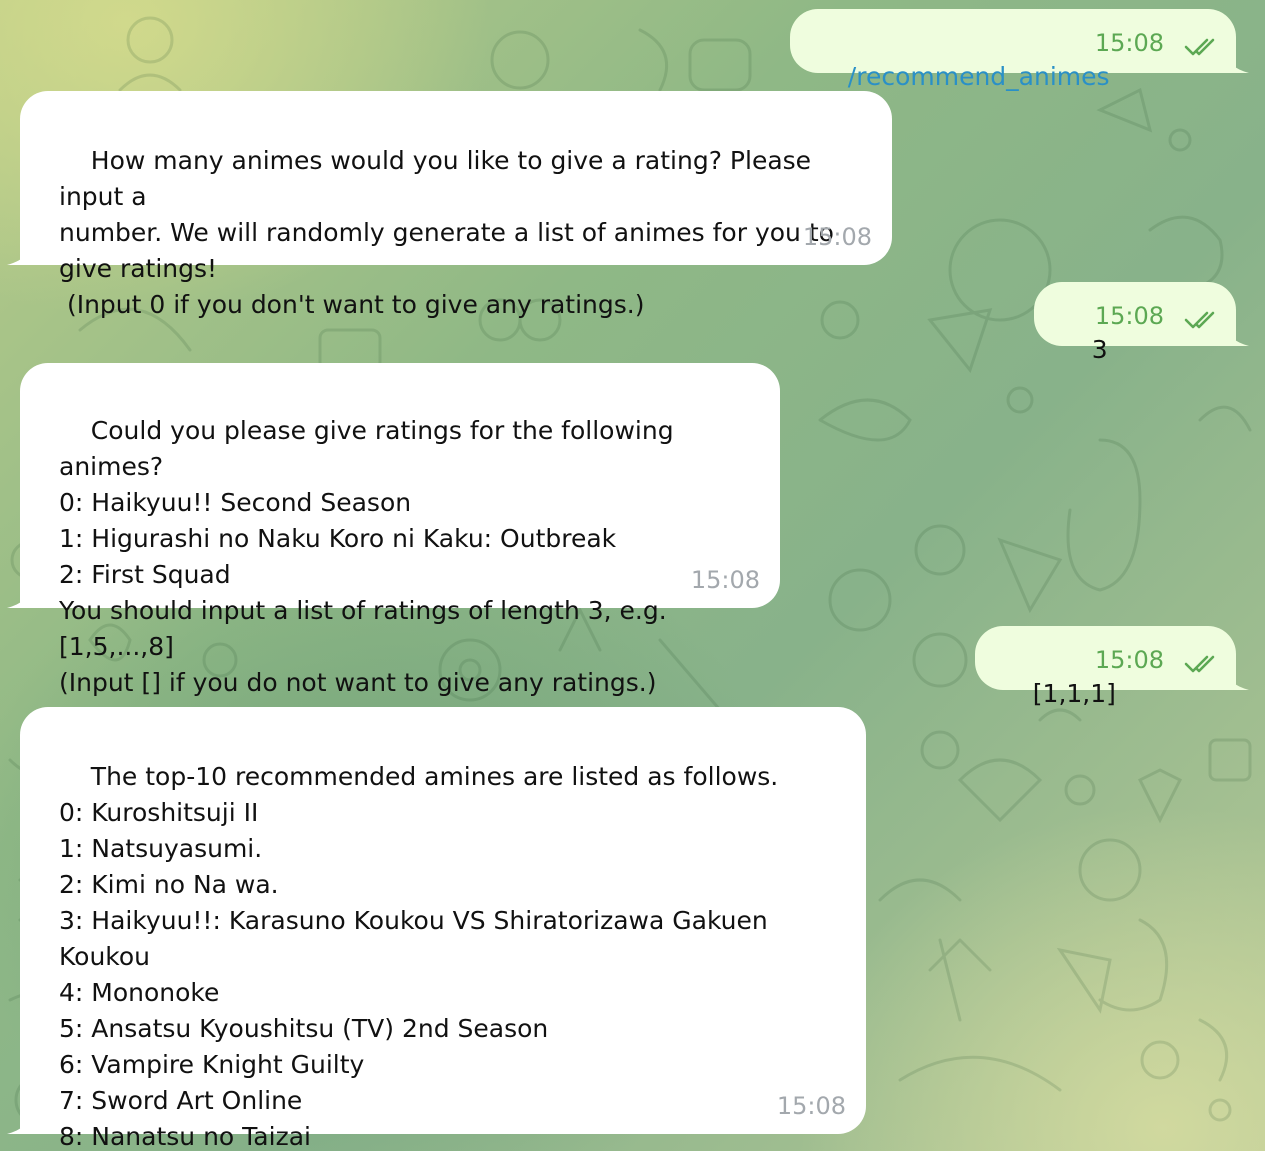  I want to click on outgoing-message: /recommend_animes 15:08, so click(1019, 50).